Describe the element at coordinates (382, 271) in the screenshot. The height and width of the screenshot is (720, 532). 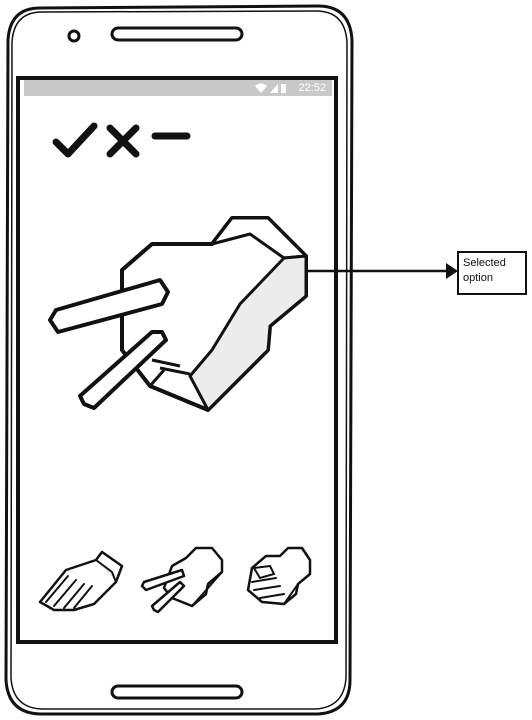
I see `callout-arrow` at that location.